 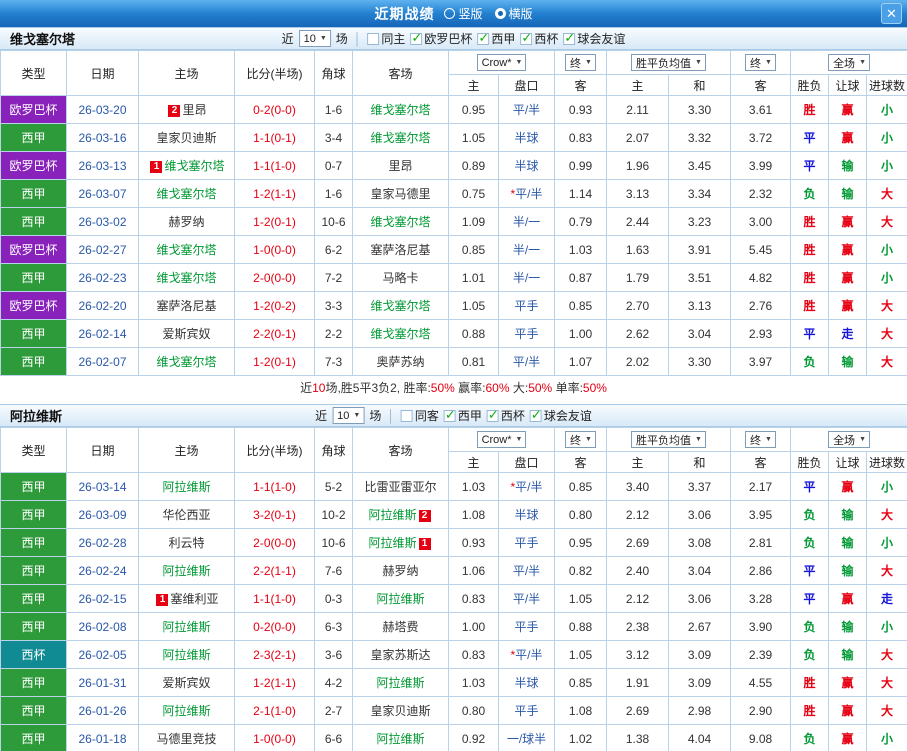 What do you see at coordinates (700, 165) in the screenshot?
I see `avg-draw-cell: 3.45` at bounding box center [700, 165].